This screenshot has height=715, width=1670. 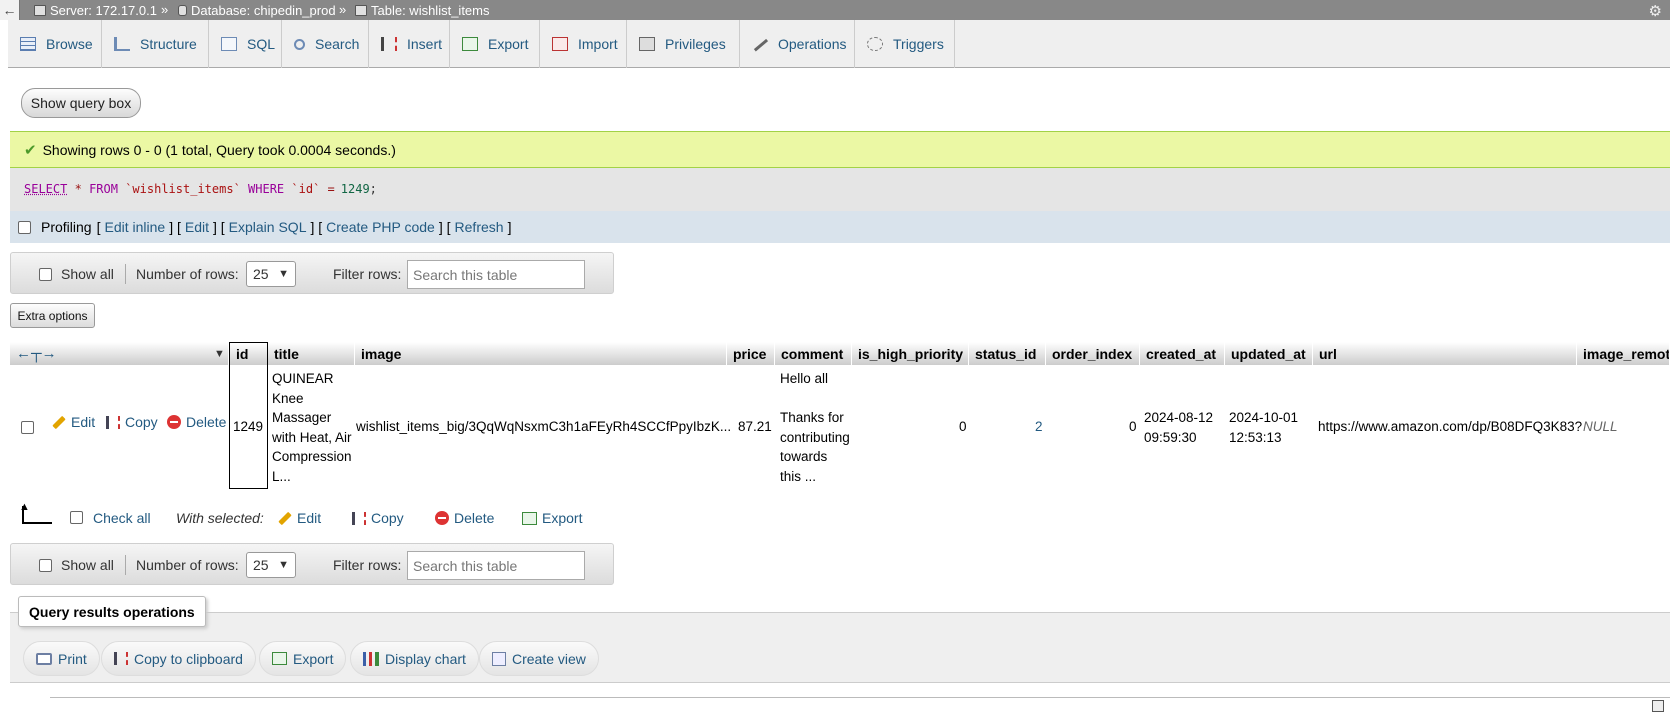 What do you see at coordinates (76, 517) in the screenshot?
I see `check-all-checkbox` at bounding box center [76, 517].